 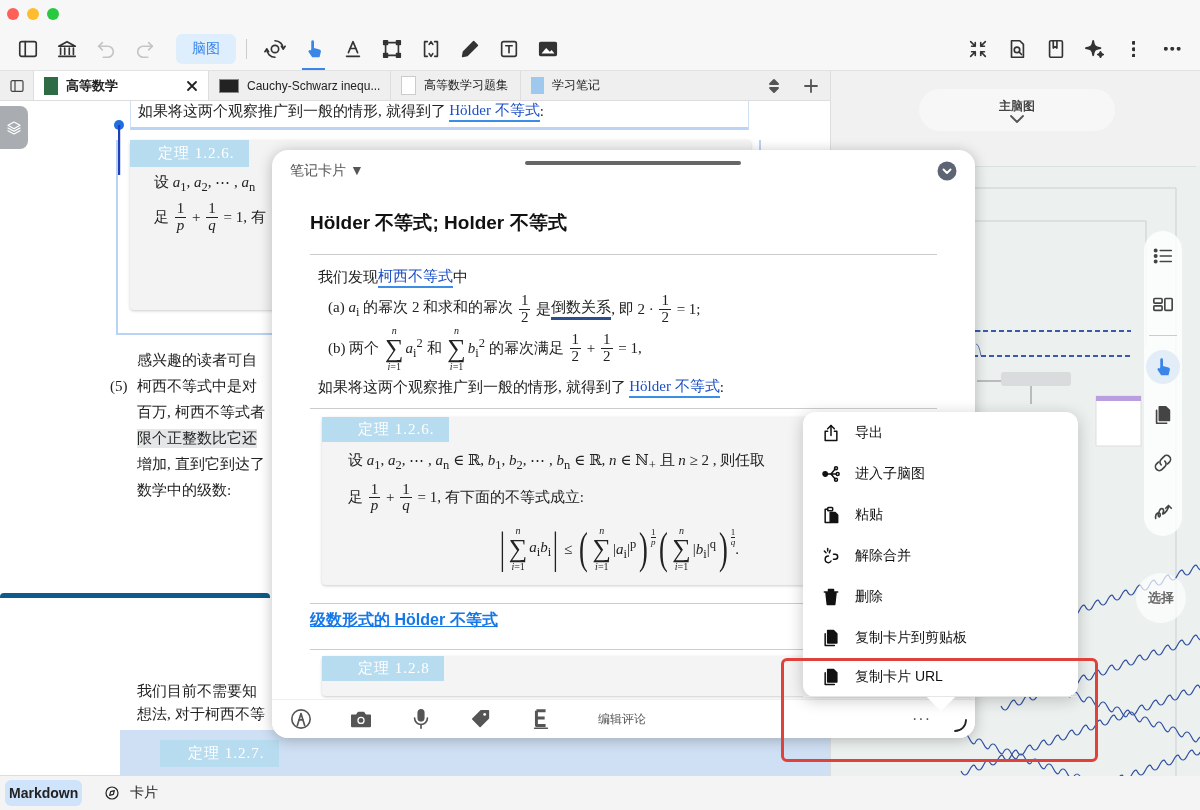 I want to click on more-icon, so click(x=1172, y=49).